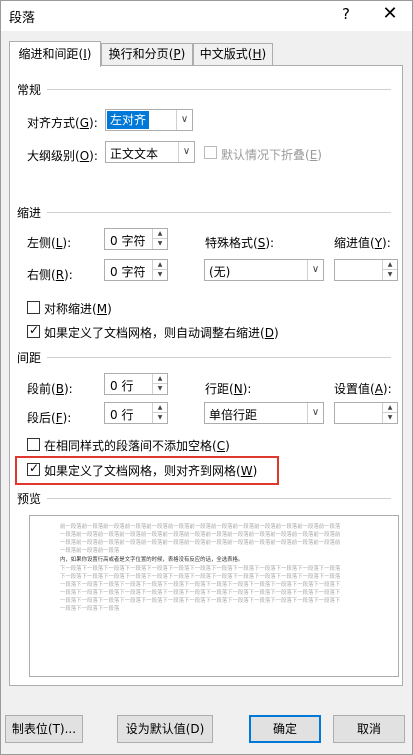 The height and width of the screenshot is (755, 413). Describe the element at coordinates (138, 54) in the screenshot. I see `tab-line-page-breaks-label: 换行和分页` at that location.